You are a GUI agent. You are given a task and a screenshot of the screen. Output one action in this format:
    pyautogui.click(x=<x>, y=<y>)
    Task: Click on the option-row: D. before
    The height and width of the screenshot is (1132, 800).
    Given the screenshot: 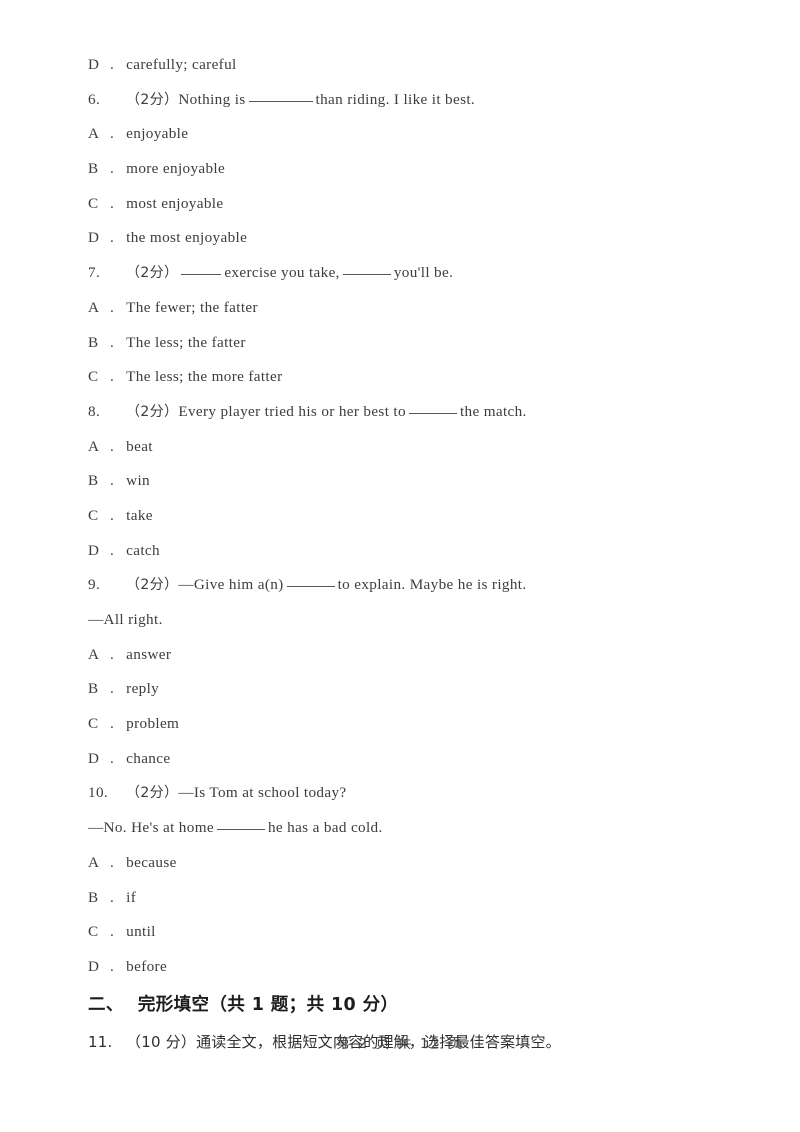 What is the action you would take?
    pyautogui.click(x=424, y=967)
    